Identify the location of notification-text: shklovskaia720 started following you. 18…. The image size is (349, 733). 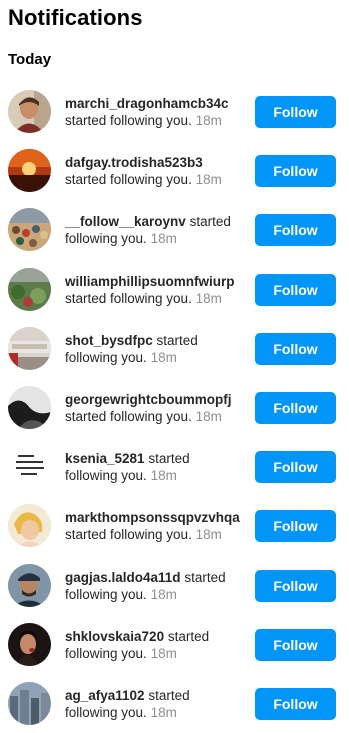
(155, 645).